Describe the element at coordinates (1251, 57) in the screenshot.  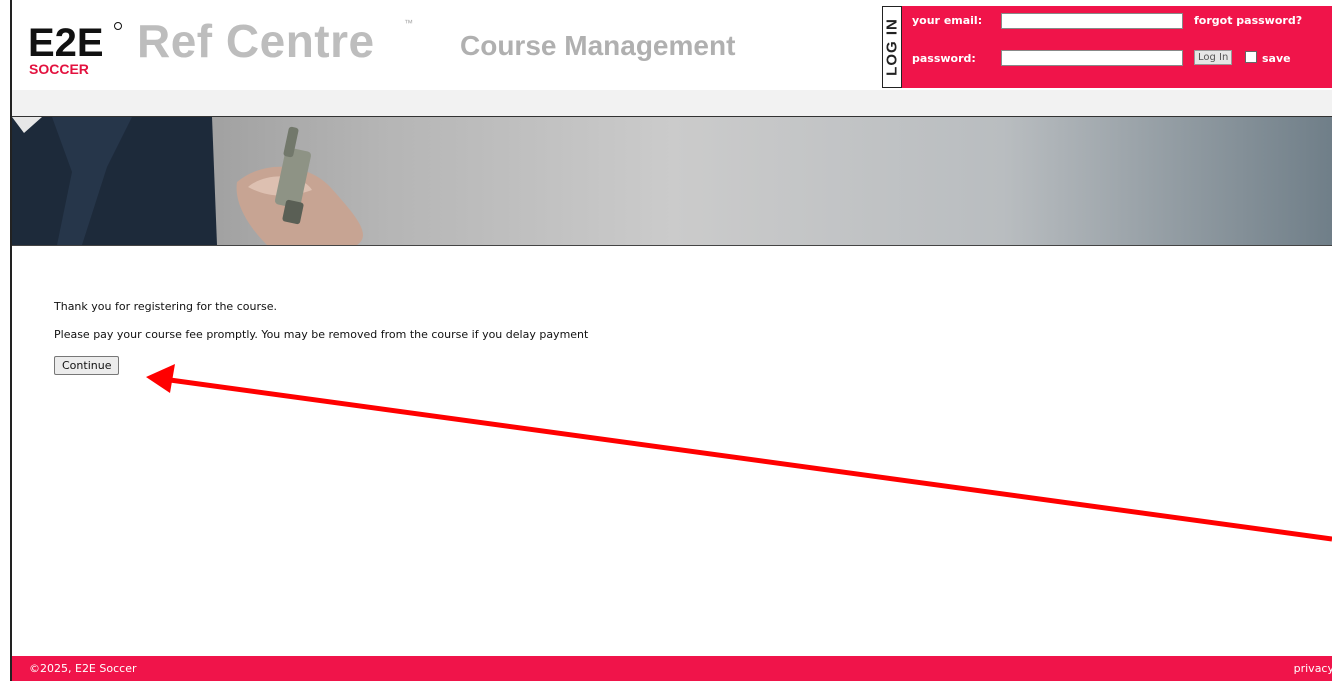
I see `save-checkbox` at that location.